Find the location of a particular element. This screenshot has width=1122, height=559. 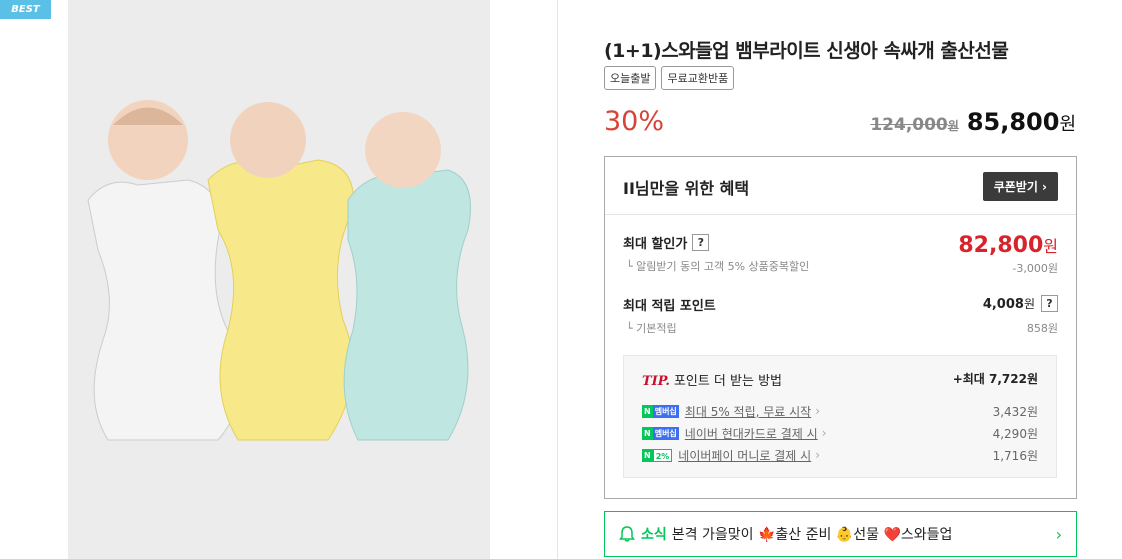

sale-price: 85,800원 is located at coordinates (1021, 122).